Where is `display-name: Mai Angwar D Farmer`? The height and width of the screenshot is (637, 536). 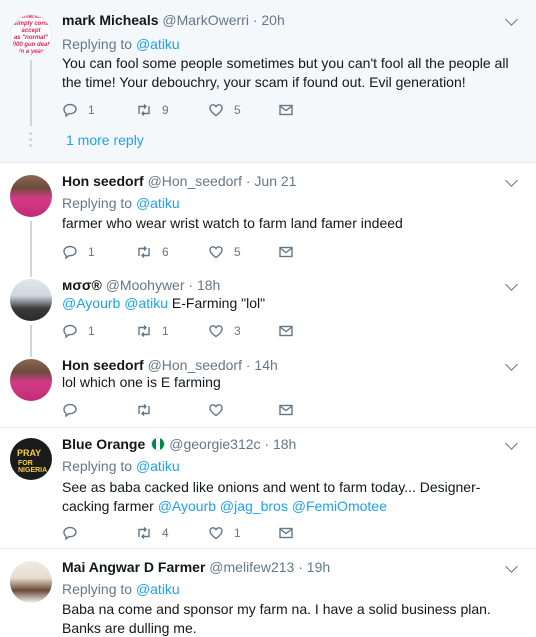
display-name: Mai Angwar D Farmer is located at coordinates (133, 567).